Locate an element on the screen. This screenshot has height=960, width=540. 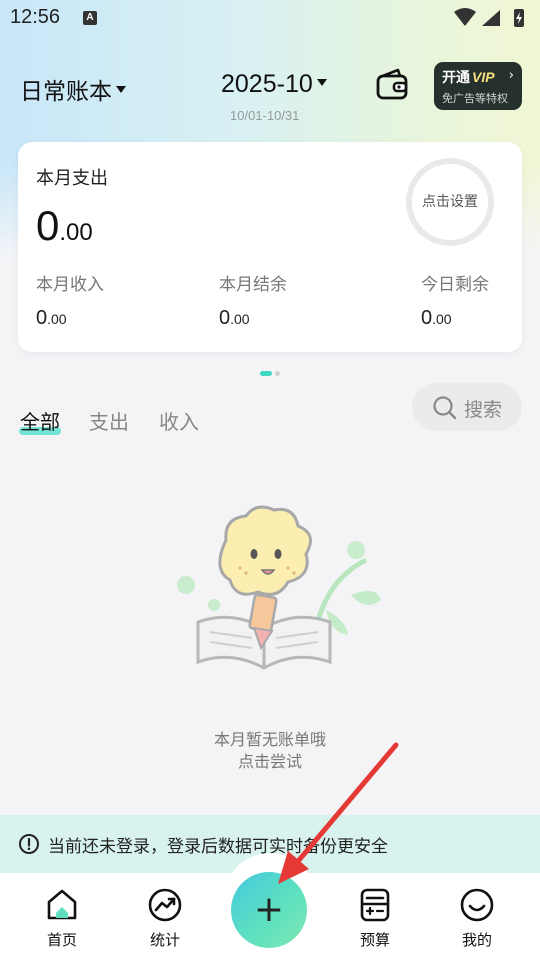
search-button: 搜索 is located at coordinates (467, 407).